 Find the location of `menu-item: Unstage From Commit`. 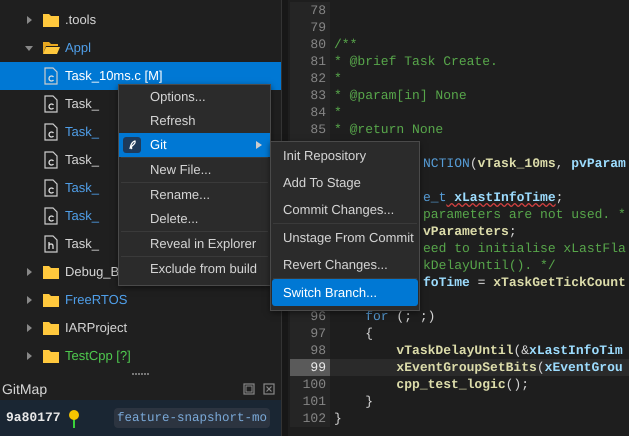

menu-item: Unstage From Commit is located at coordinates (345, 237).